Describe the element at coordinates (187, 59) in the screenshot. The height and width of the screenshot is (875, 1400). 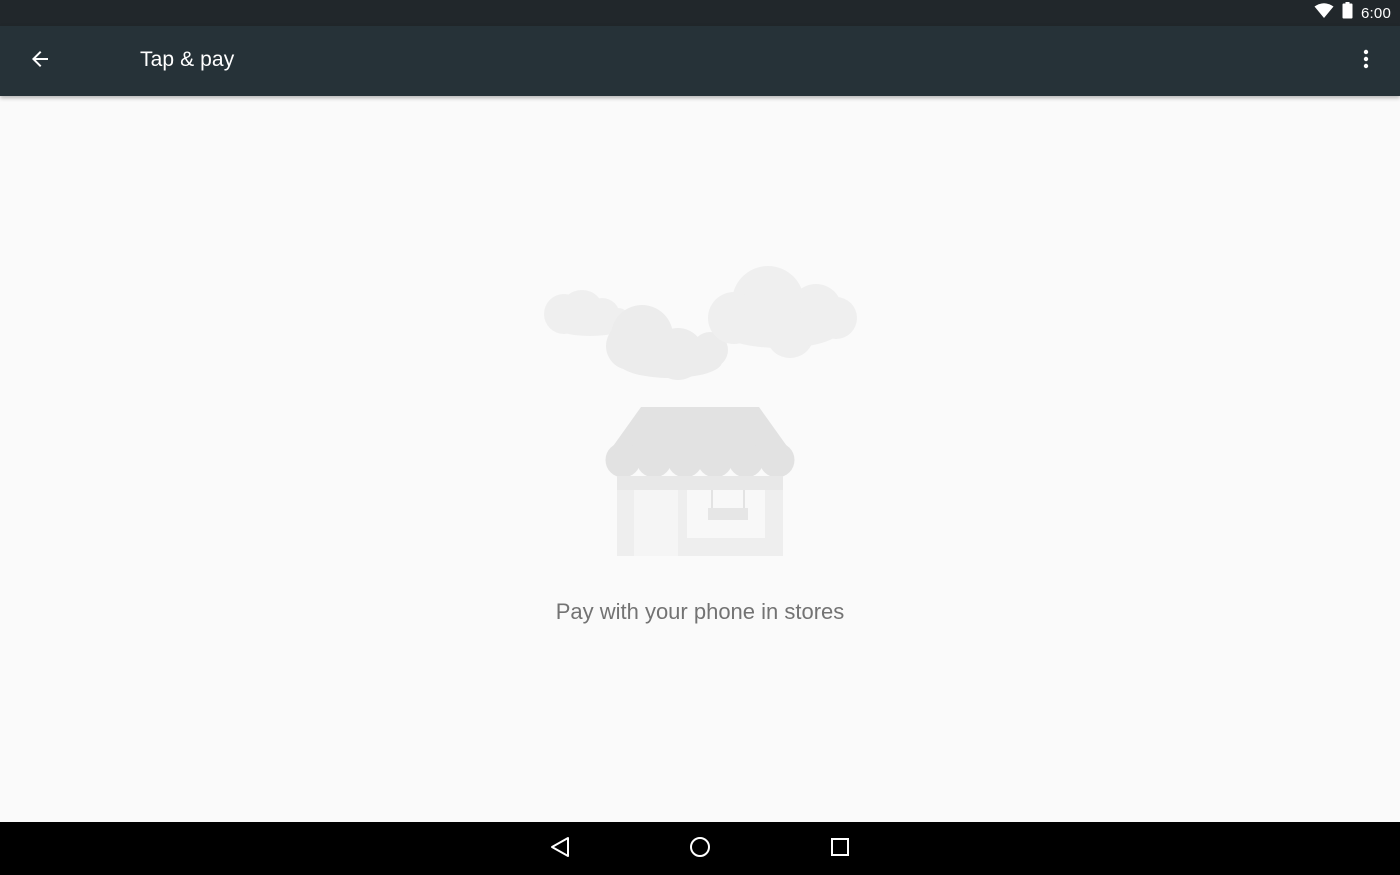
I see `page-title: Tap & pay` at that location.